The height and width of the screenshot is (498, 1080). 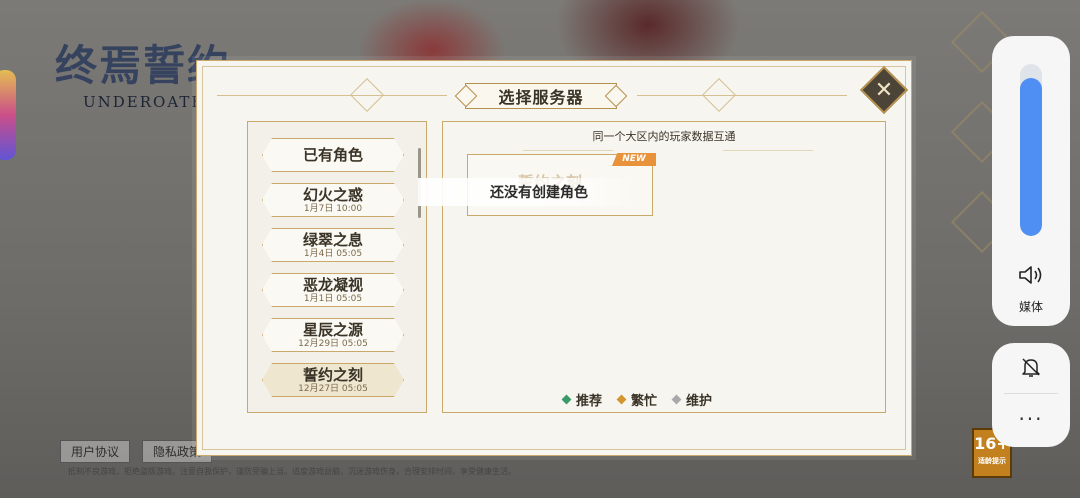 I want to click on bottom-links: 用户协议 隐私政策, so click(x=136, y=451).